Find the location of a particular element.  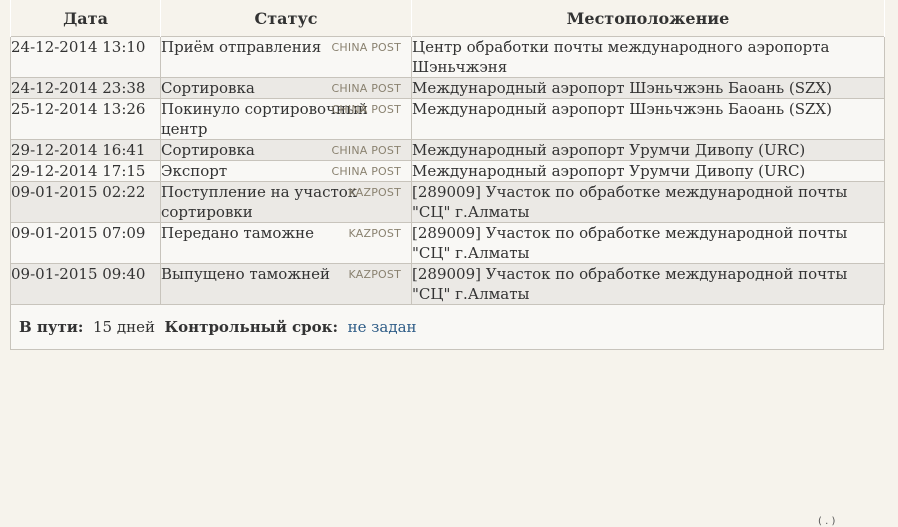

event-date: 09-01-2015 02:22 is located at coordinates (85, 202).